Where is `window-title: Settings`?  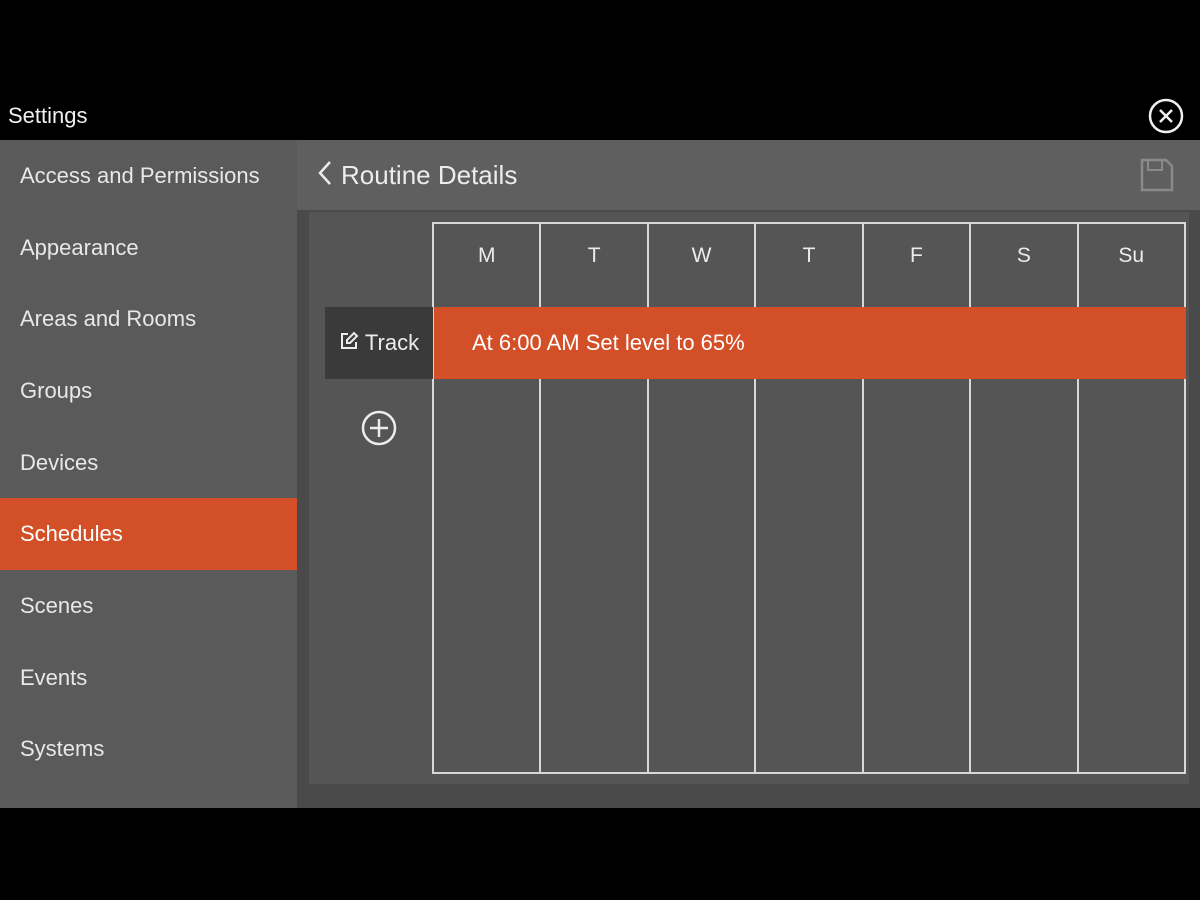 window-title: Settings is located at coordinates (48, 115).